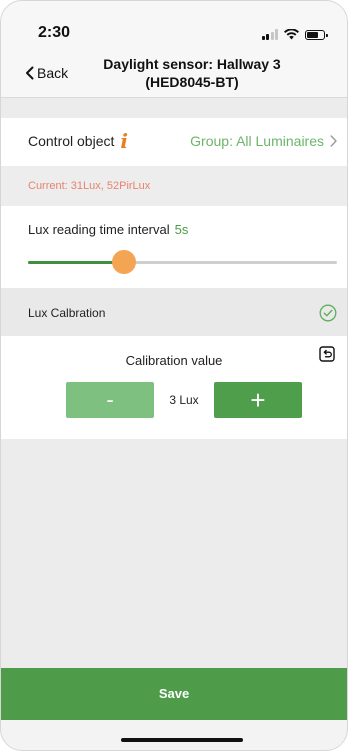 The image size is (348, 751). Describe the element at coordinates (89, 186) in the screenshot. I see `current-reading-text: Current: 31Lux, 52PirLux` at that location.